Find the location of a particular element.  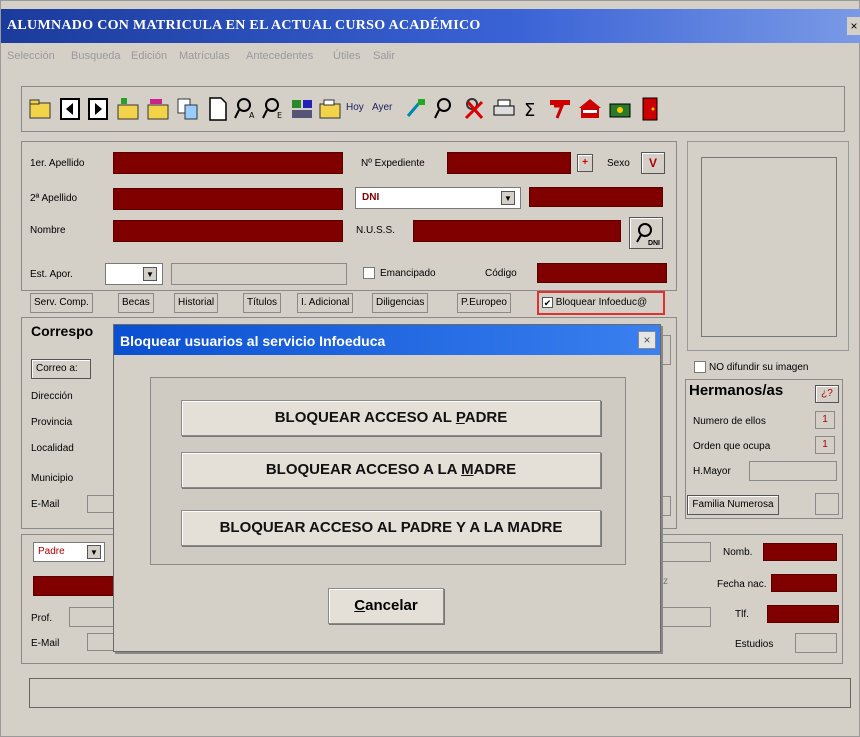

email-label: E-Mail is located at coordinates (45, 504).